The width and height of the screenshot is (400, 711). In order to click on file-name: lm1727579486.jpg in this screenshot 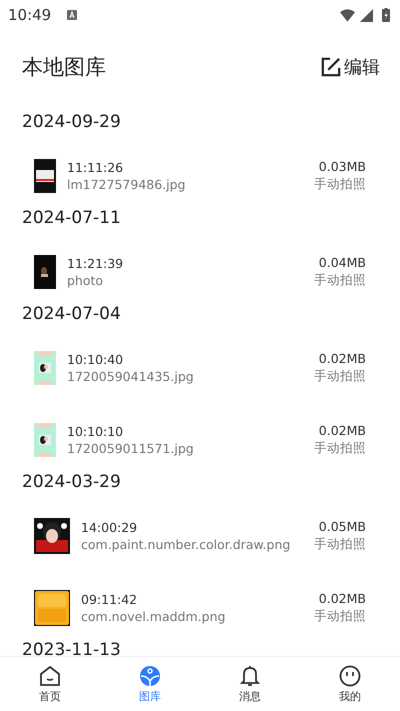, I will do `click(126, 184)`.